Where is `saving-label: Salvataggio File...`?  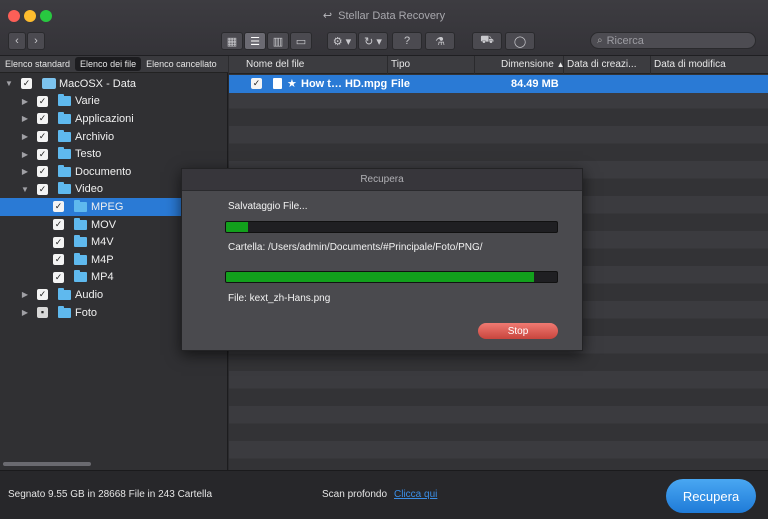
saving-label: Salvataggio File... is located at coordinates (268, 206).